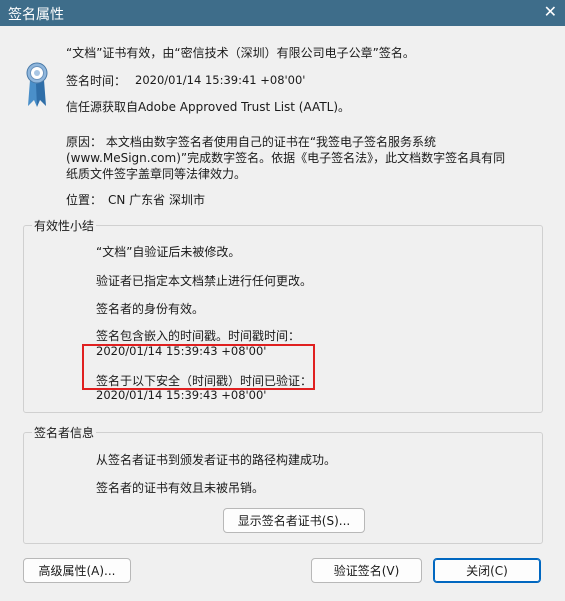  Describe the element at coordinates (240, 53) in the screenshot. I see `signature-status: “文档”证书有效，由“密信技术（深圳）有限公司电子公章”签名。` at that location.